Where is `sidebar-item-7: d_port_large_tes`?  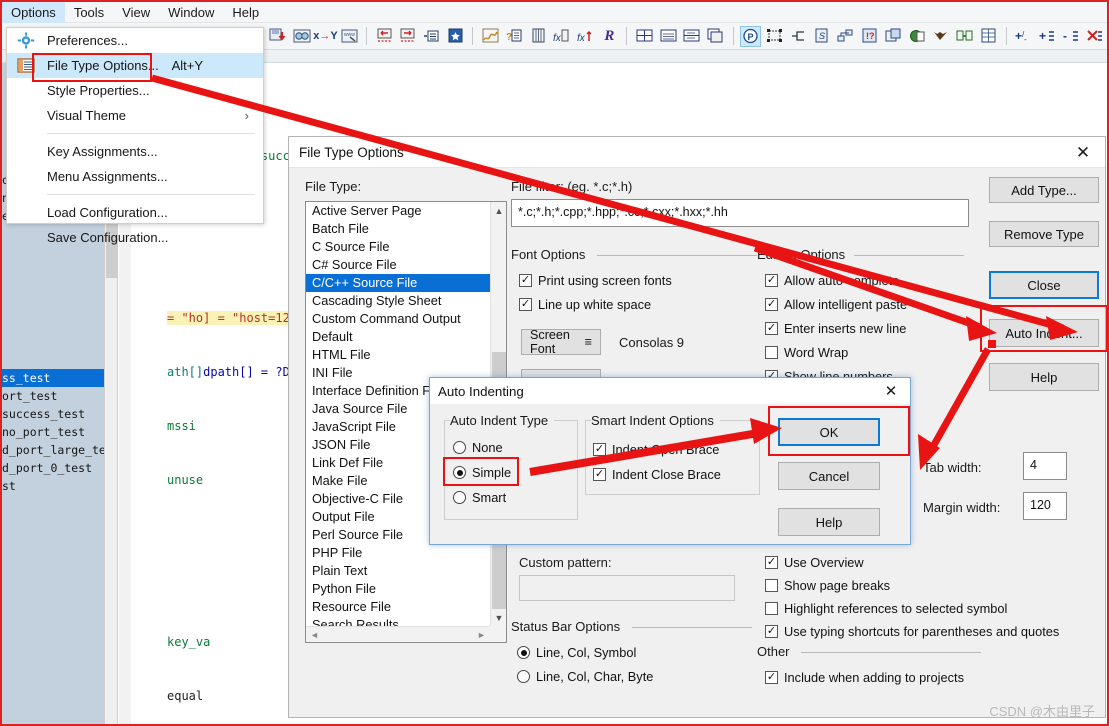 sidebar-item-7: d_port_large_tes is located at coordinates (53, 450).